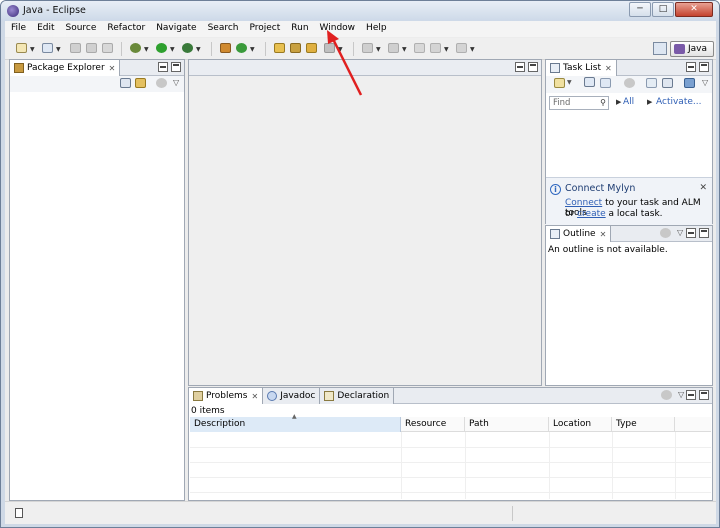 Image resolution: width=720 pixels, height=528 pixels. I want to click on java-perspective-button: Java, so click(691, 48).